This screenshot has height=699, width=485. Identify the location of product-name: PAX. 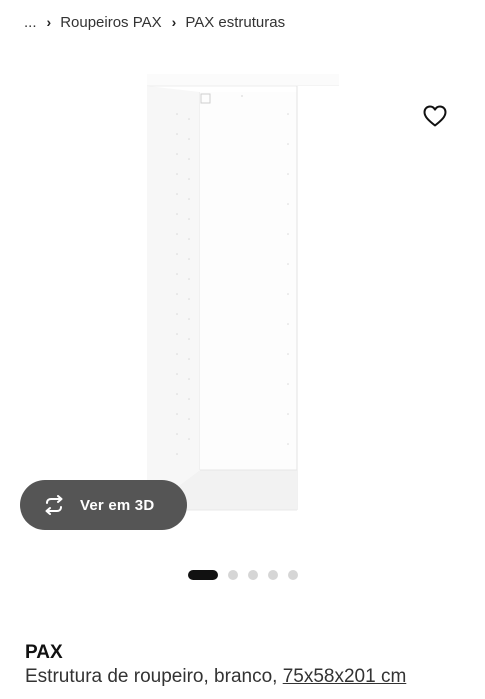
(44, 652).